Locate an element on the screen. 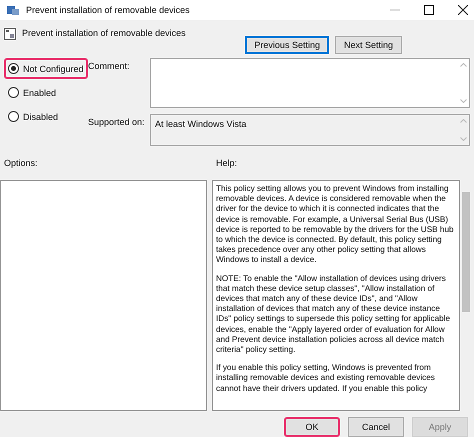 This screenshot has height=437, width=474. dialog-button: Cancel is located at coordinates (376, 427).